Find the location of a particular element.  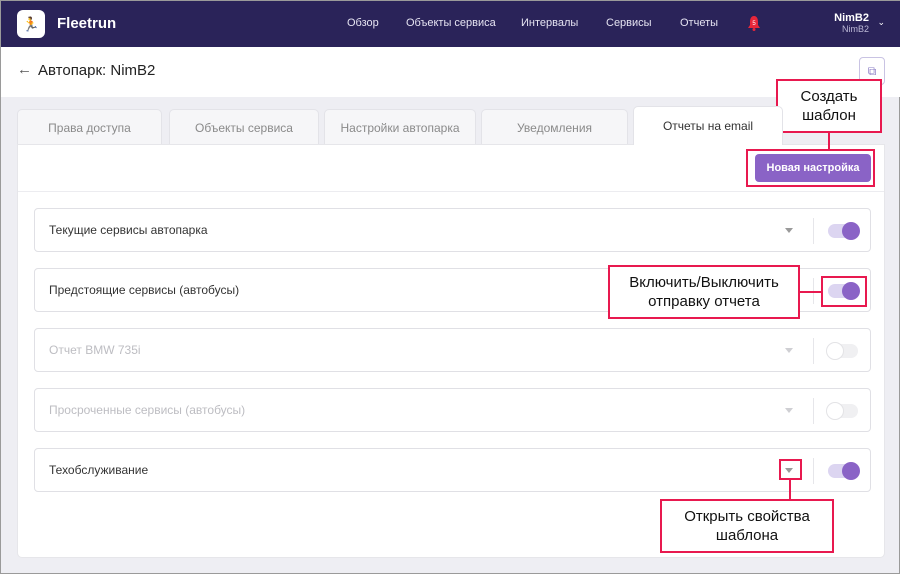

report-row: Просроченные сервисы (автобусы) is located at coordinates (452, 410).